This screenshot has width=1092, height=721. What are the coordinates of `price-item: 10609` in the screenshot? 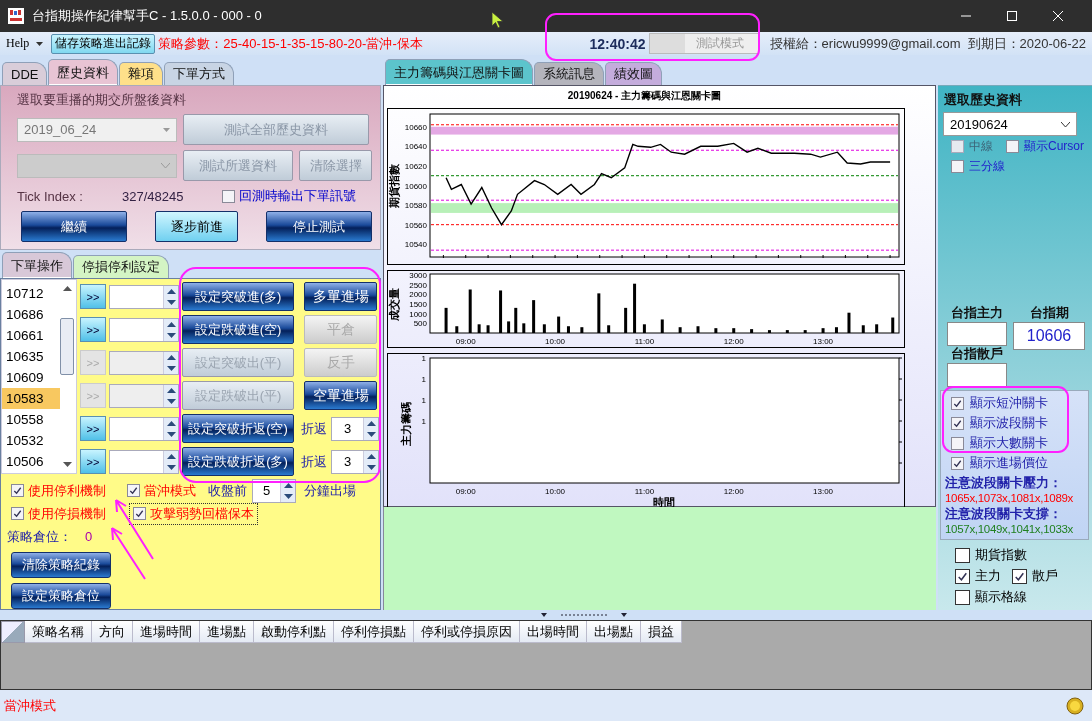 It's located at (31, 377).